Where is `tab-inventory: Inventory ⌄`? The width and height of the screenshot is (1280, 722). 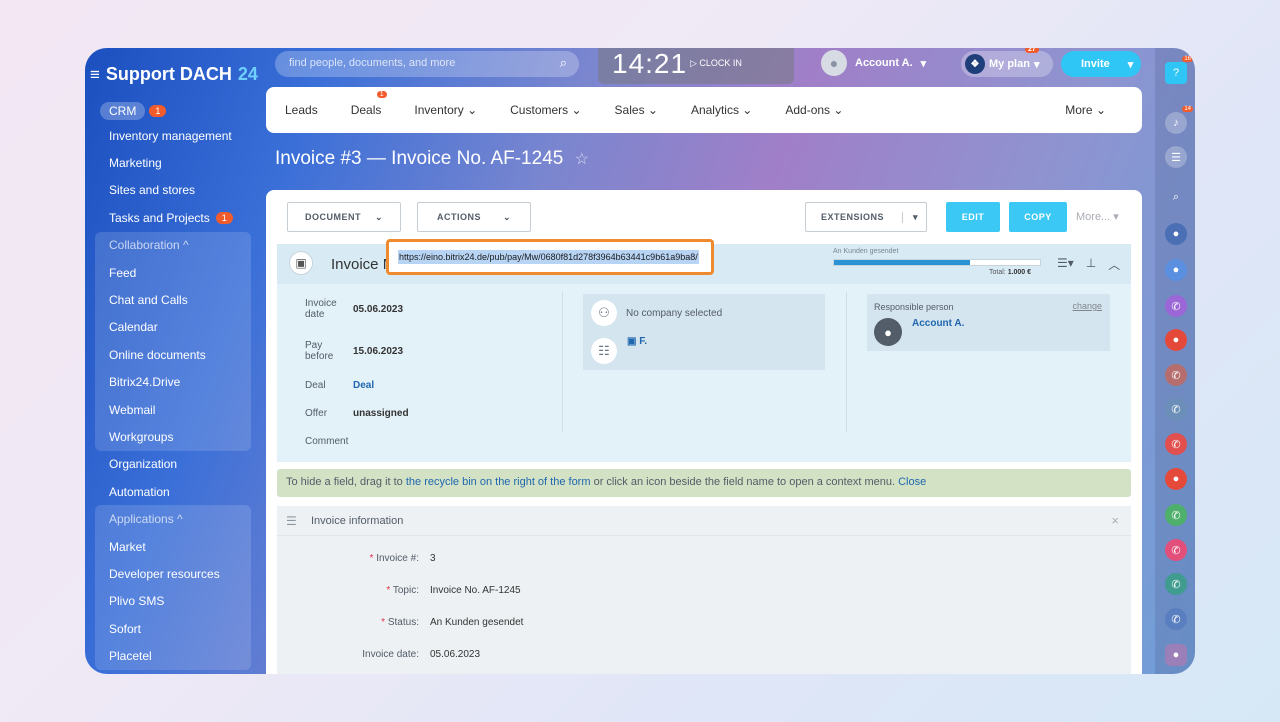 tab-inventory: Inventory ⌄ is located at coordinates (445, 110).